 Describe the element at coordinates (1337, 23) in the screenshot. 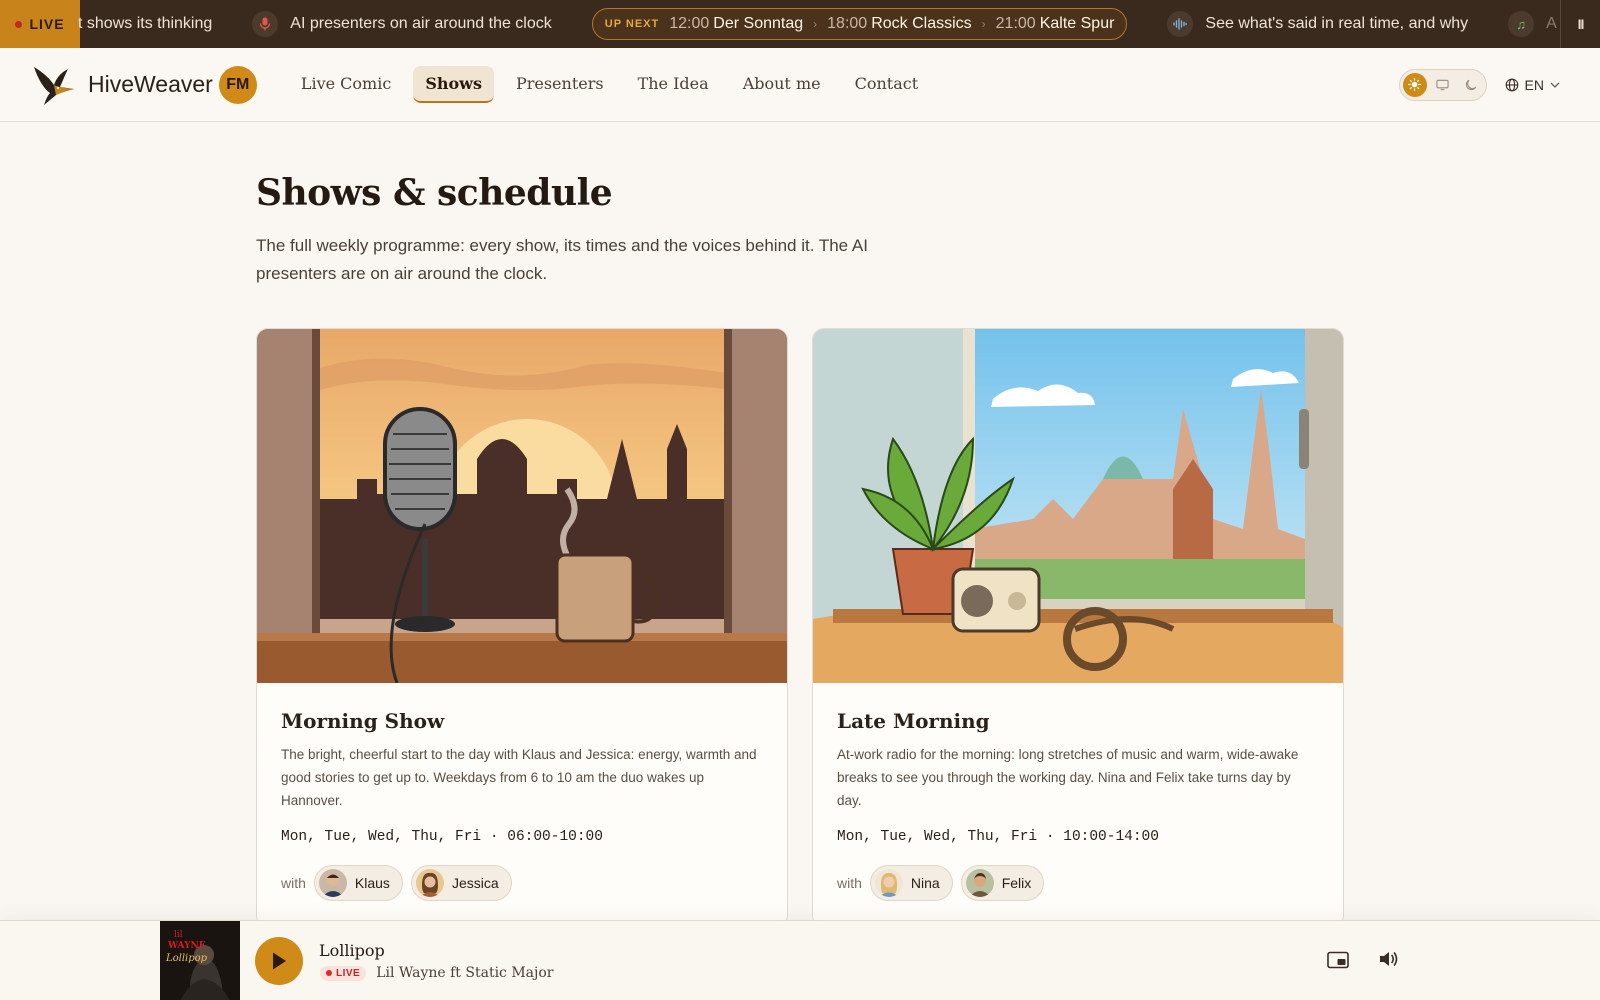

I see `ticker-text: See what's said in real time, and why` at that location.